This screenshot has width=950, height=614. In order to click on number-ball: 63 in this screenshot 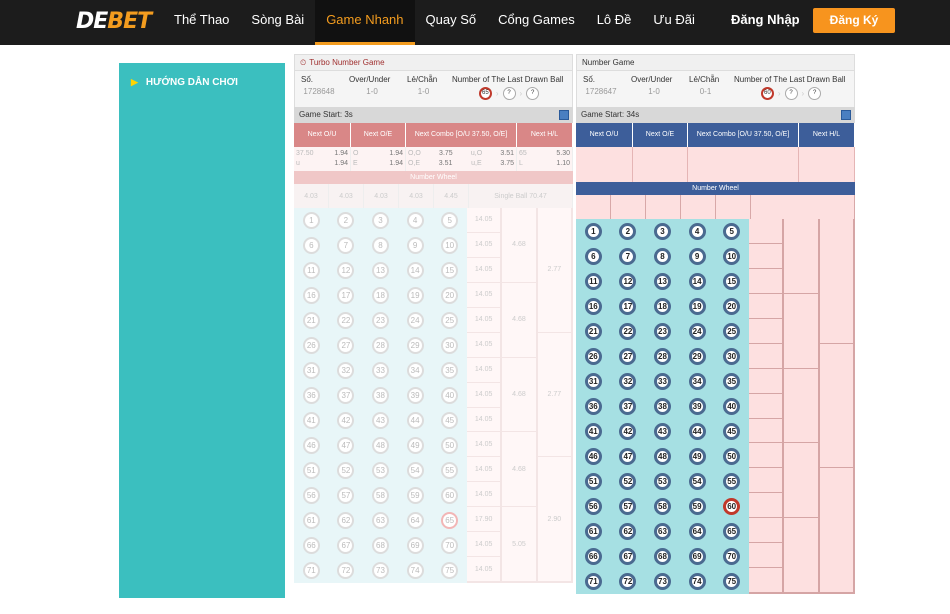, I will do `click(380, 520)`.